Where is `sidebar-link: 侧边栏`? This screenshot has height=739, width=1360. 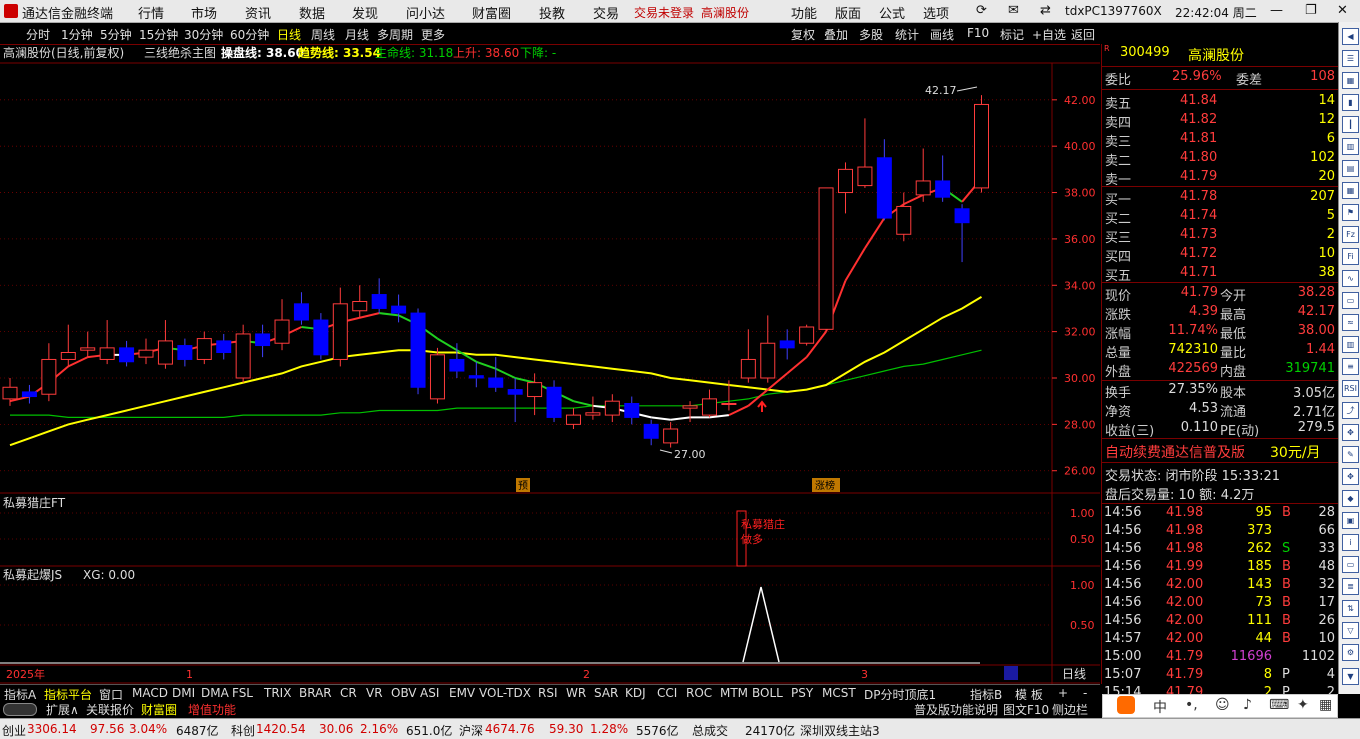
sidebar-link: 侧边栏 is located at coordinates (1070, 709).